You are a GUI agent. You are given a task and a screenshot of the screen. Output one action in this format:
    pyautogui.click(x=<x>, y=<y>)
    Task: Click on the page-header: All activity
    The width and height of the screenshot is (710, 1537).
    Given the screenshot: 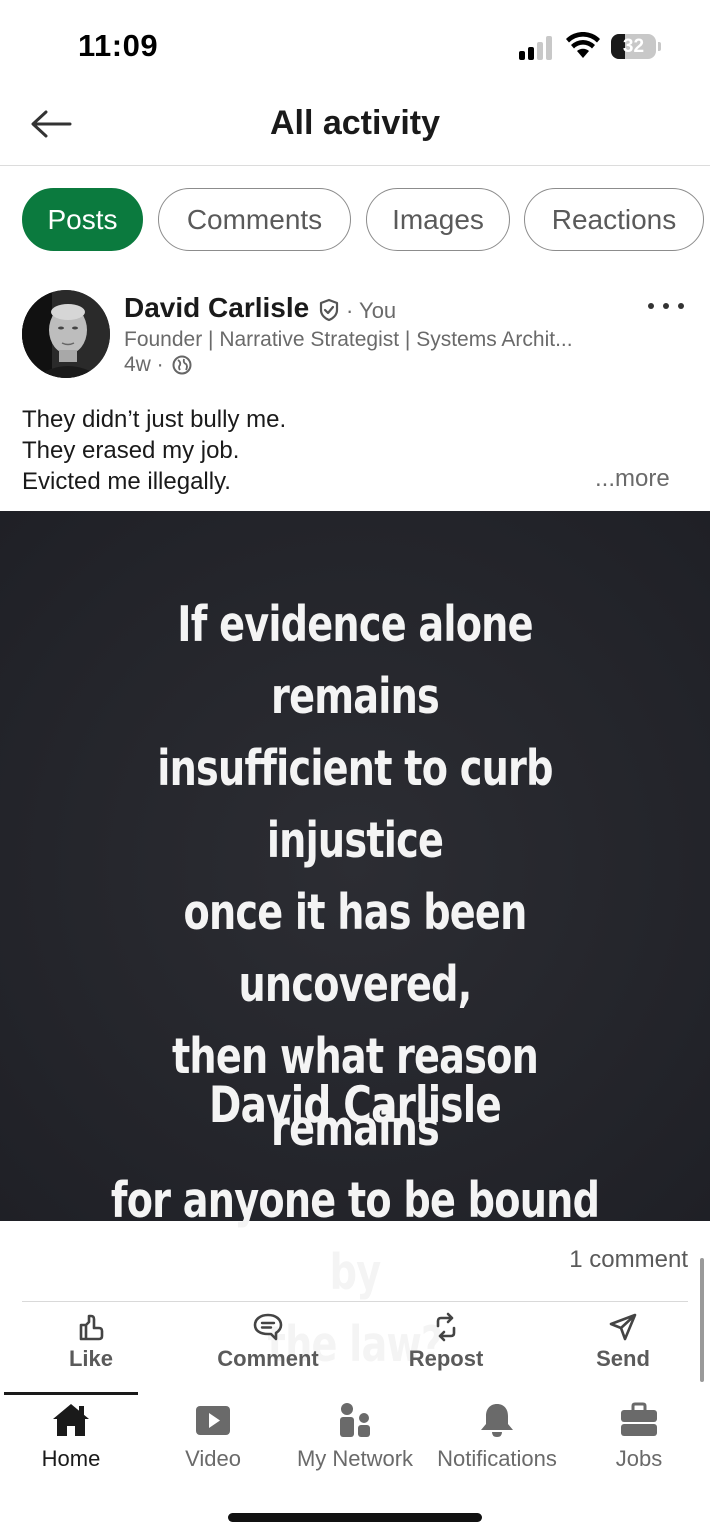 What is the action you would take?
    pyautogui.click(x=355, y=128)
    